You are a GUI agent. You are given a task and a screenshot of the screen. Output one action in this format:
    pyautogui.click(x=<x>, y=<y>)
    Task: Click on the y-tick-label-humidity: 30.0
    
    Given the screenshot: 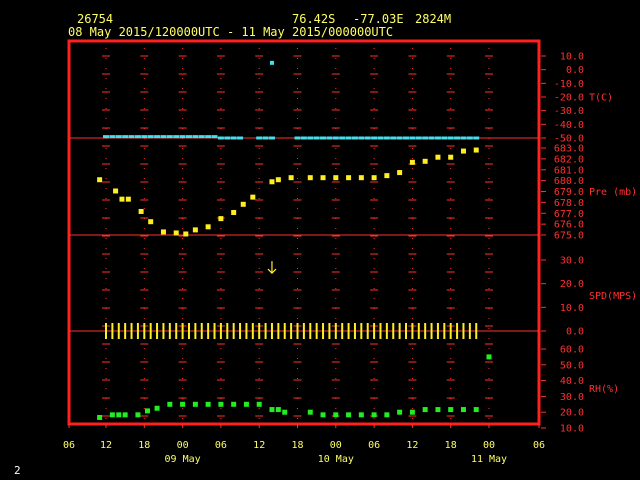 What is the action you would take?
    pyautogui.click(x=572, y=397)
    